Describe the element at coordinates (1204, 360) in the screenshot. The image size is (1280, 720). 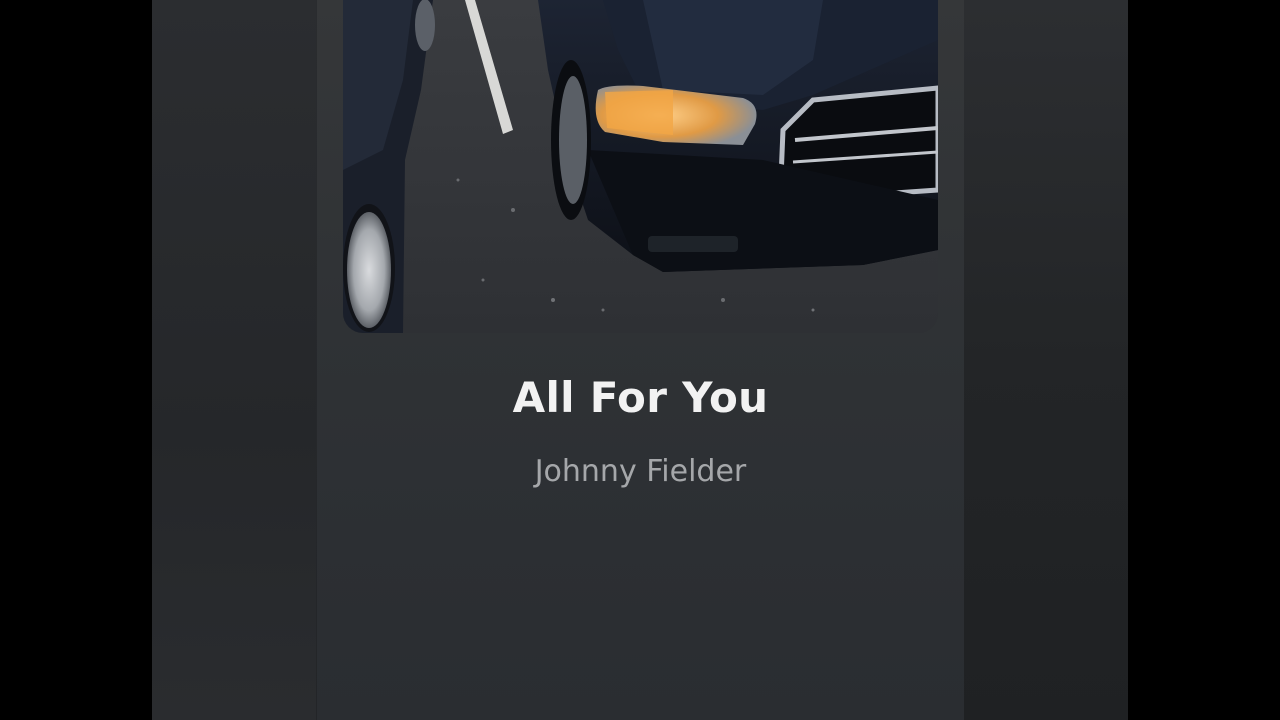
I see `letterbox-right` at that location.